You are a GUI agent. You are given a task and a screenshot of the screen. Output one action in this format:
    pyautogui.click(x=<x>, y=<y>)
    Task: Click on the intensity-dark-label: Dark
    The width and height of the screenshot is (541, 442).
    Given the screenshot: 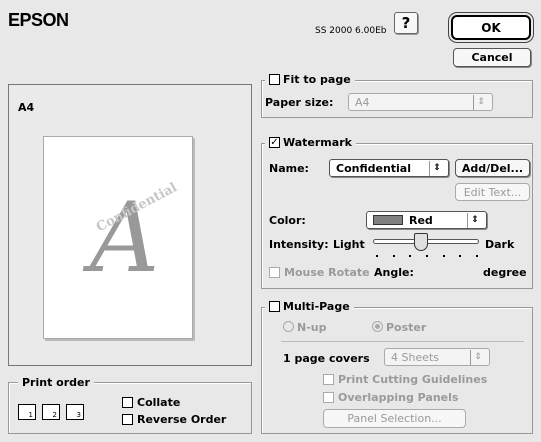 What is the action you would take?
    pyautogui.click(x=500, y=244)
    